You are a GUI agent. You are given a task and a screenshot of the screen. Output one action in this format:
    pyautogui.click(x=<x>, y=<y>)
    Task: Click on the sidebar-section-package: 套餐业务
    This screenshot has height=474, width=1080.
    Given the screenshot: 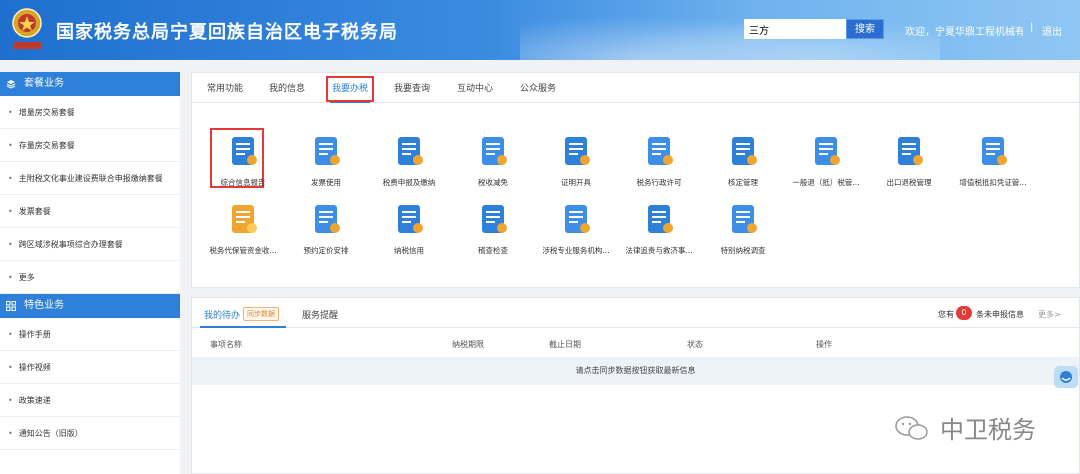 What is the action you would take?
    pyautogui.click(x=90, y=84)
    